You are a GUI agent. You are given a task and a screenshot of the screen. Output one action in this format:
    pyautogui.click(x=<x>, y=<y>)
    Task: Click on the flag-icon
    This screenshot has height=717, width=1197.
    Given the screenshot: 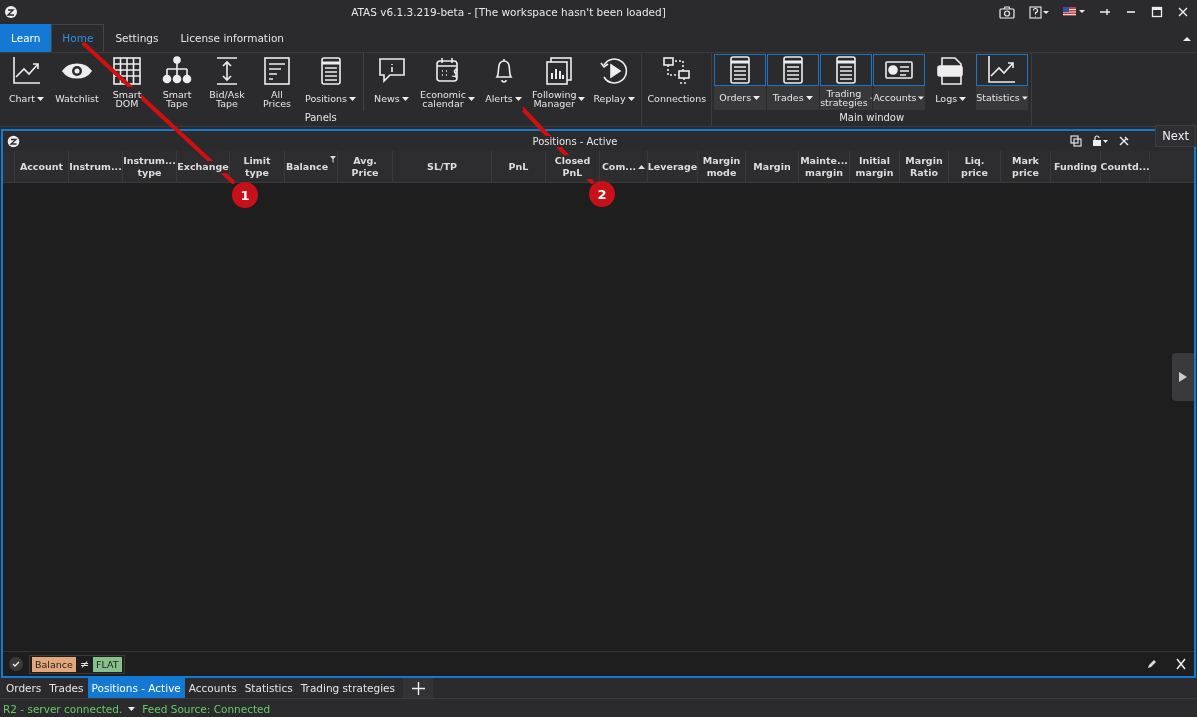 What is the action you would take?
    pyautogui.click(x=1074, y=12)
    